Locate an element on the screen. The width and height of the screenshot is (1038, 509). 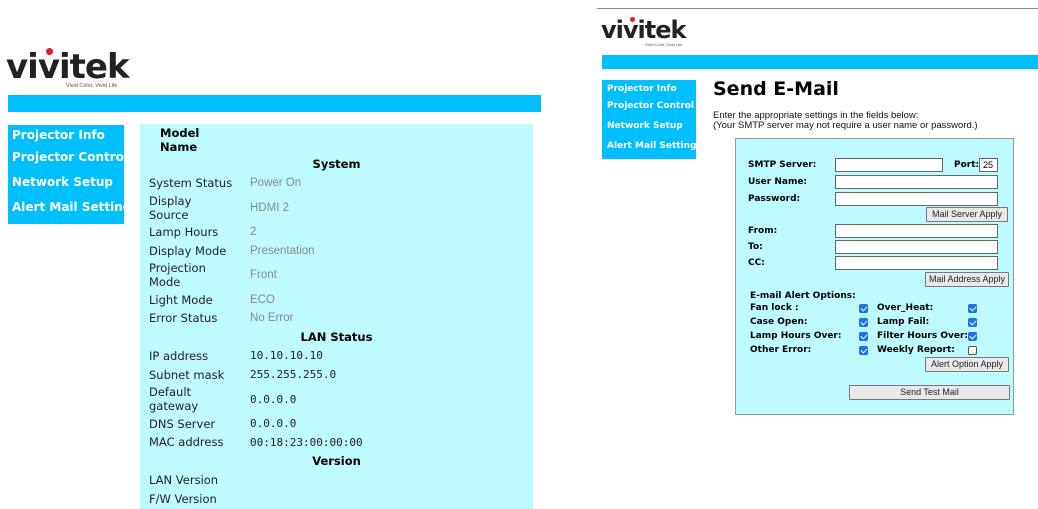
version-section-header: Version is located at coordinates (336, 461).